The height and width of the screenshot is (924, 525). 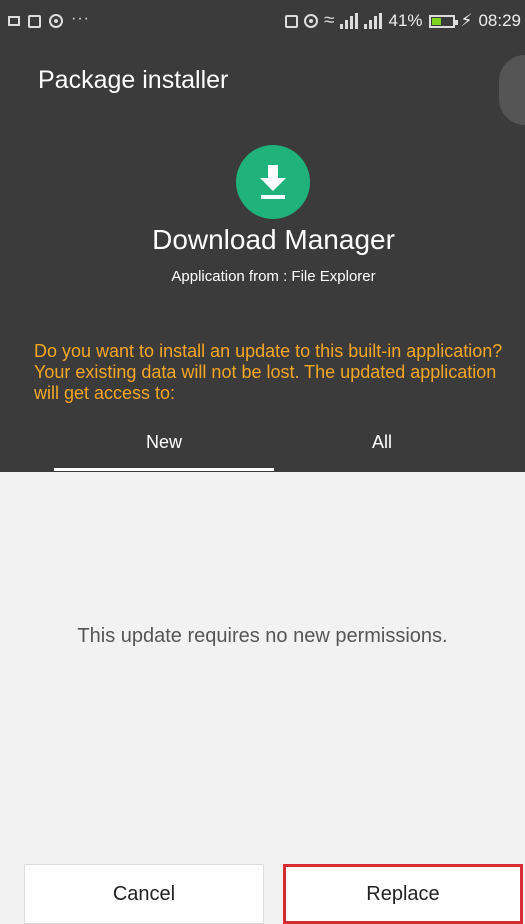 What do you see at coordinates (405, 20) in the screenshot?
I see `battery-percent: 41%` at bounding box center [405, 20].